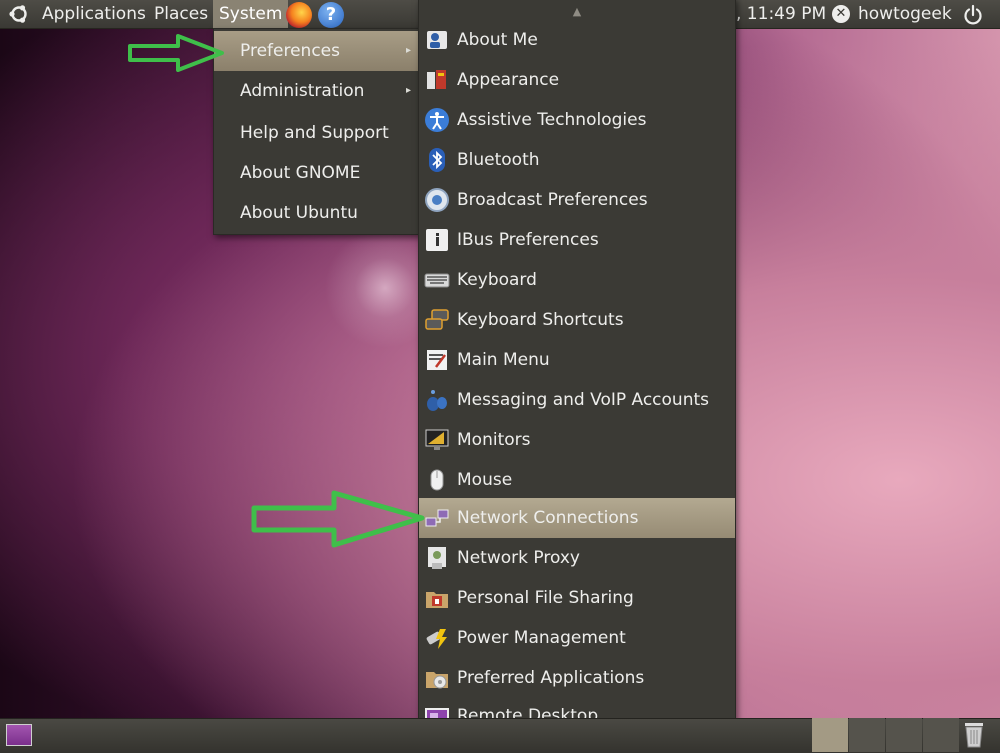  Describe the element at coordinates (181, 14) in the screenshot. I see `menu-places: Places` at that location.